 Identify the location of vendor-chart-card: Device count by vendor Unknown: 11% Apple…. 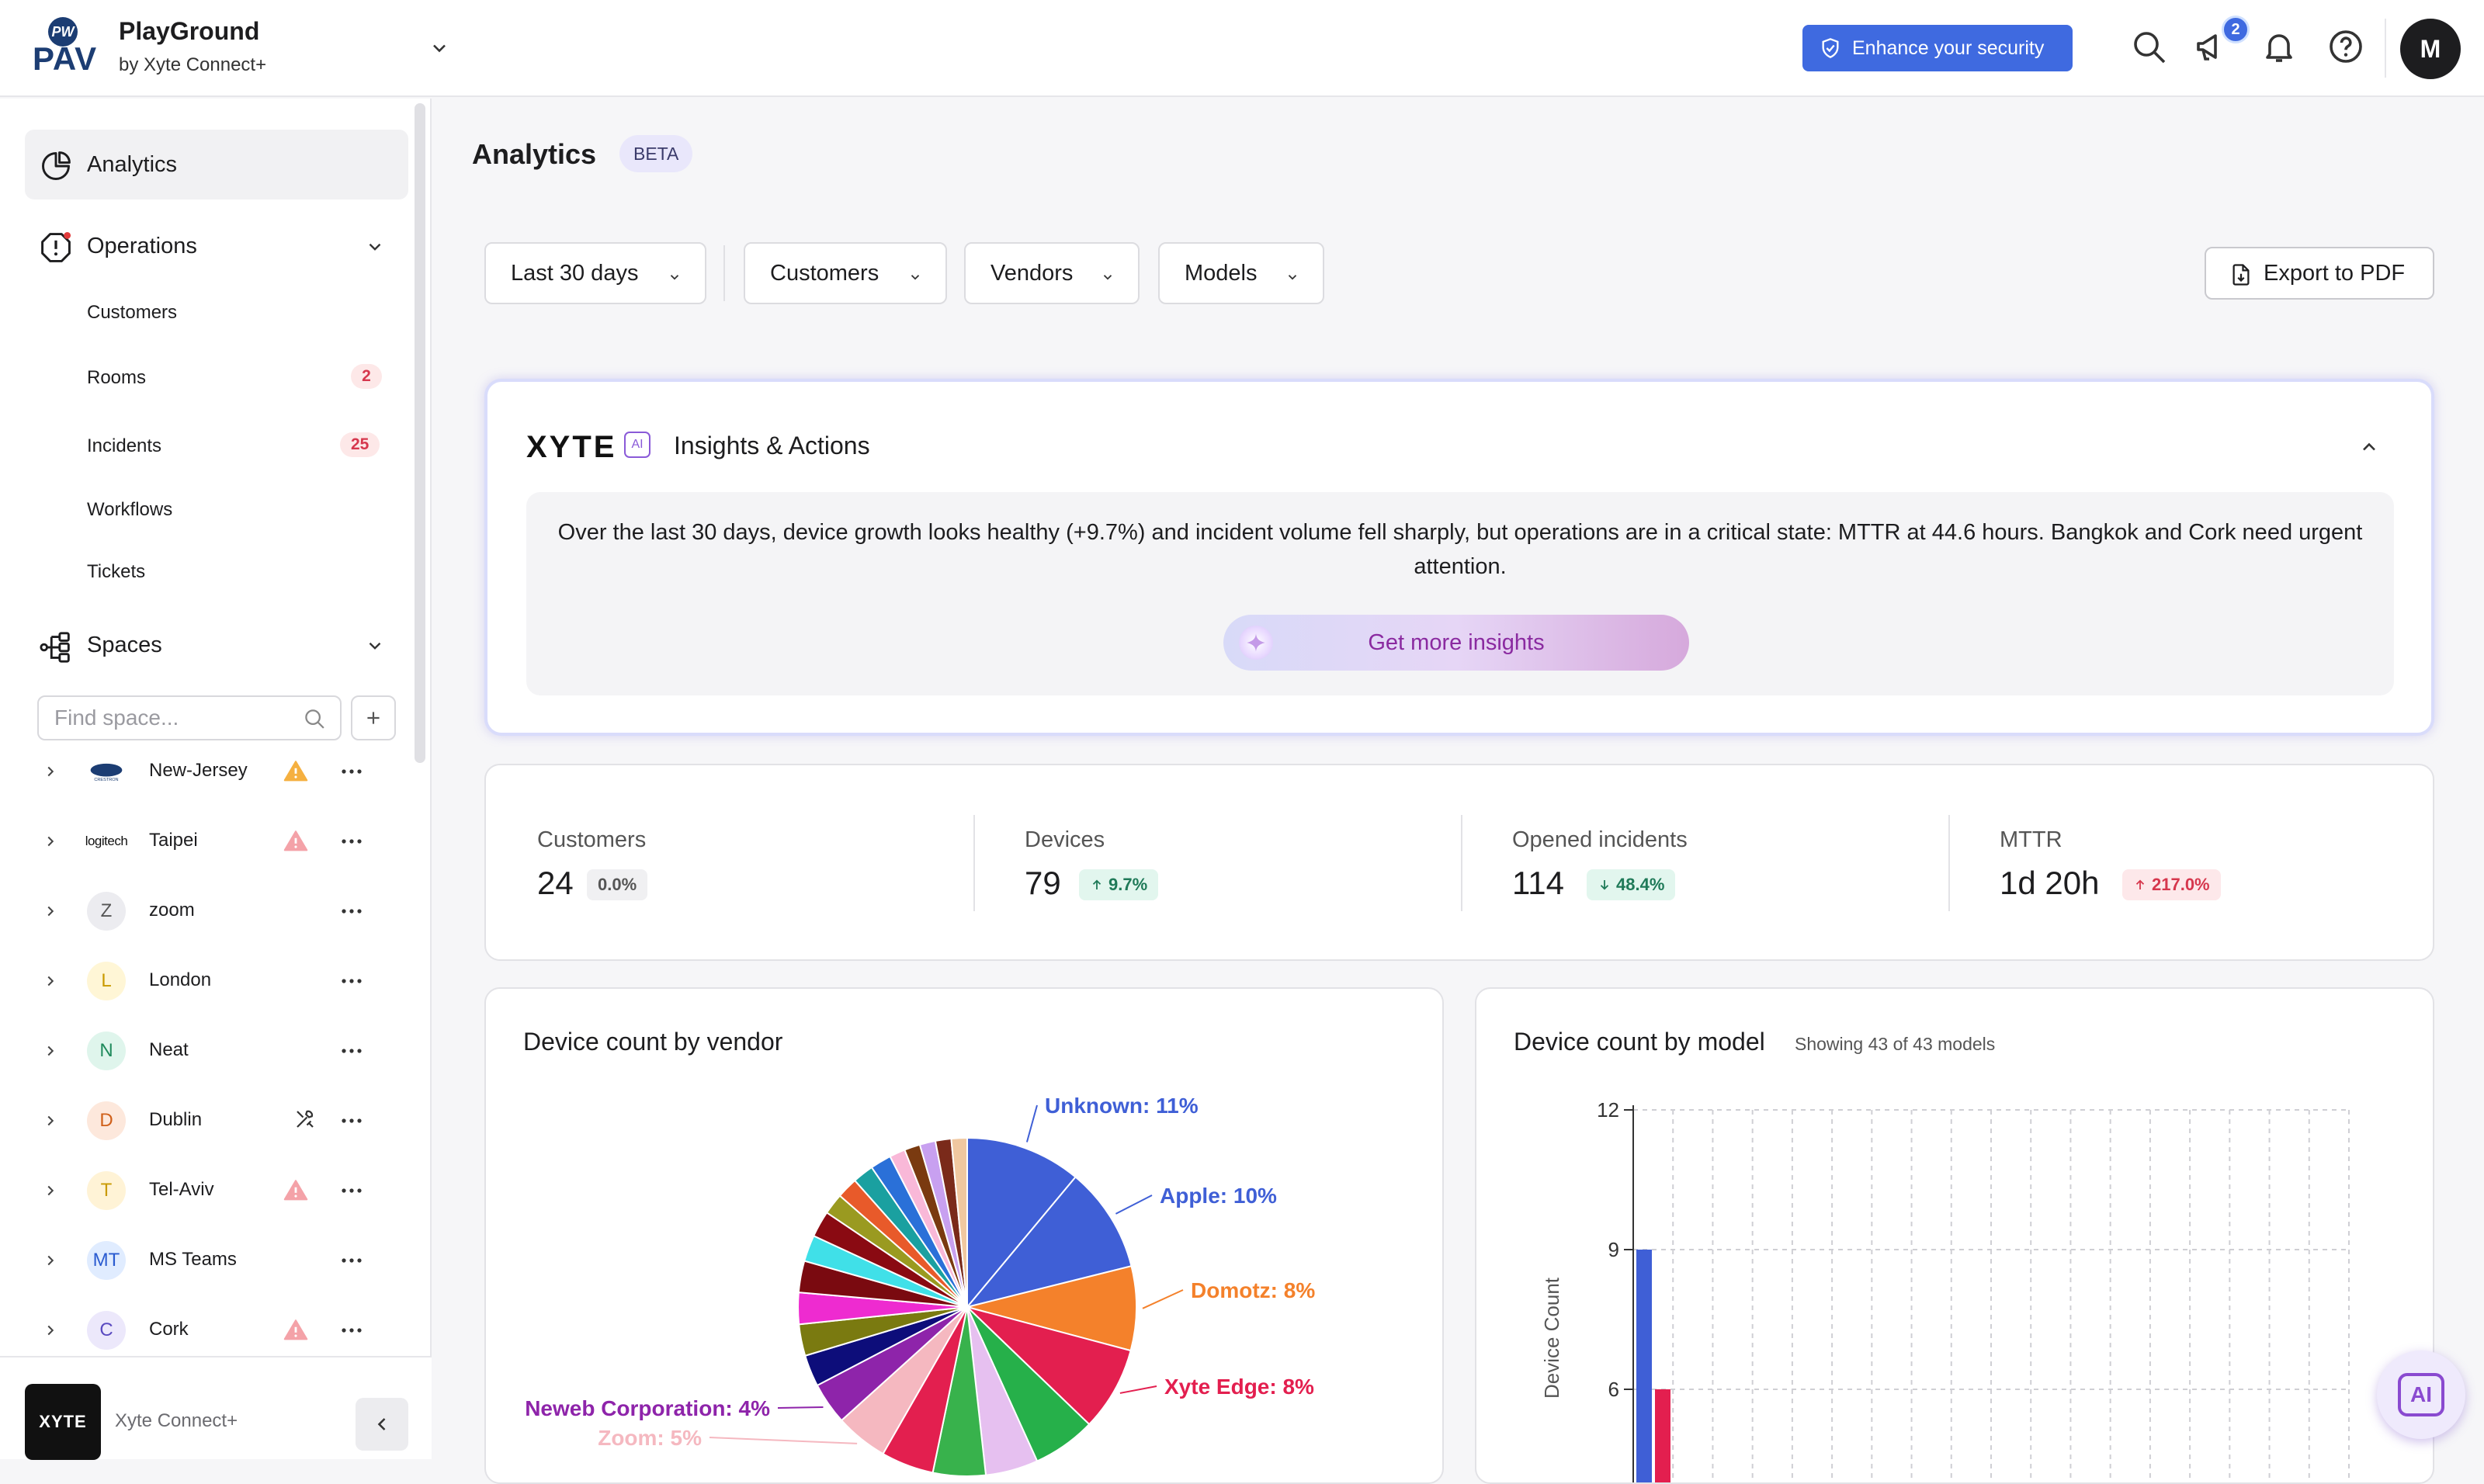
(964, 1236).